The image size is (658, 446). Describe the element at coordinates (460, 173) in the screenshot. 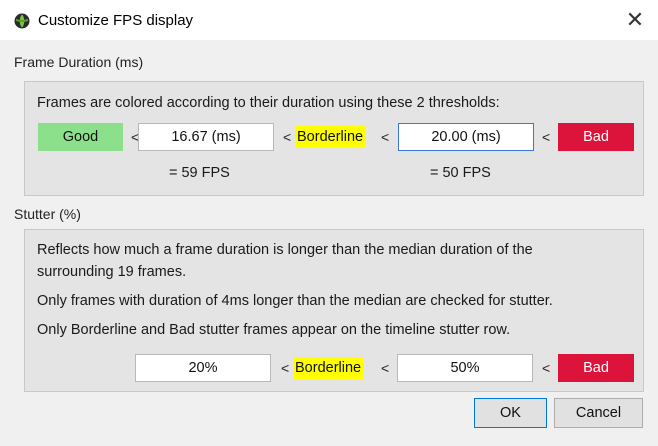

I see `fps2-readout: = 50 FPS` at that location.